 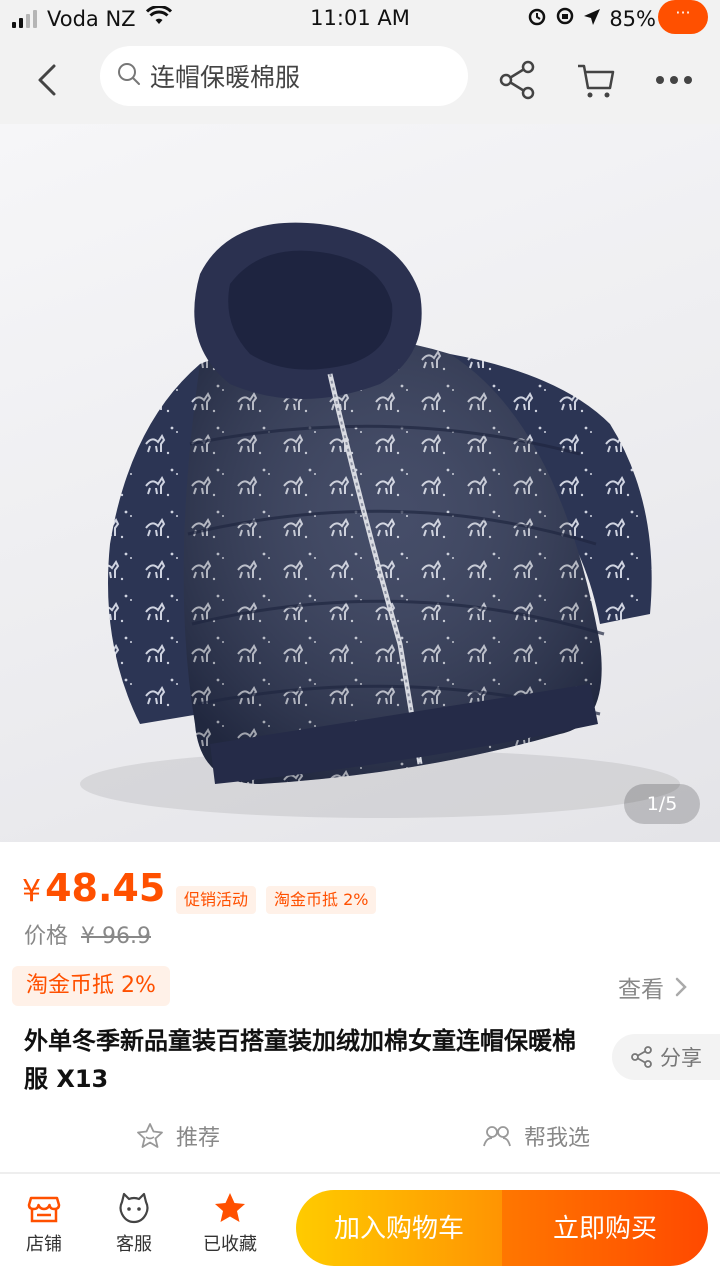 I want to click on original-price-label: 价格, so click(x=46, y=936).